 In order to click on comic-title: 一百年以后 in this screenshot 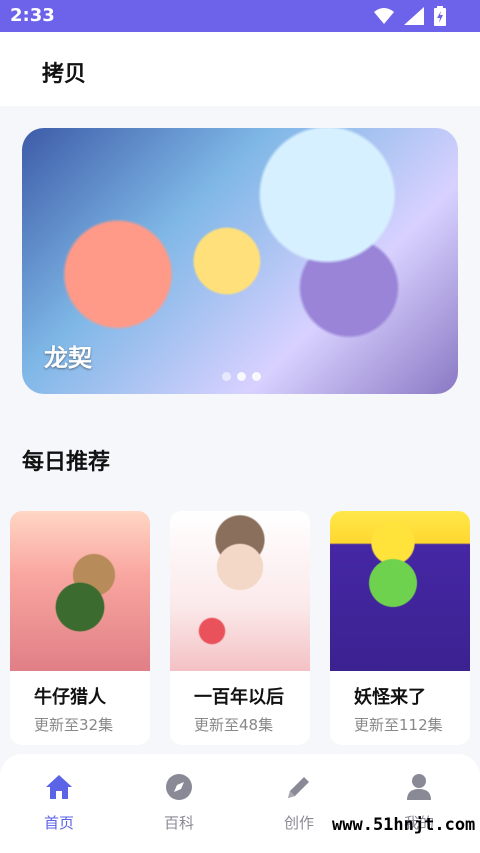, I will do `click(239, 697)`.